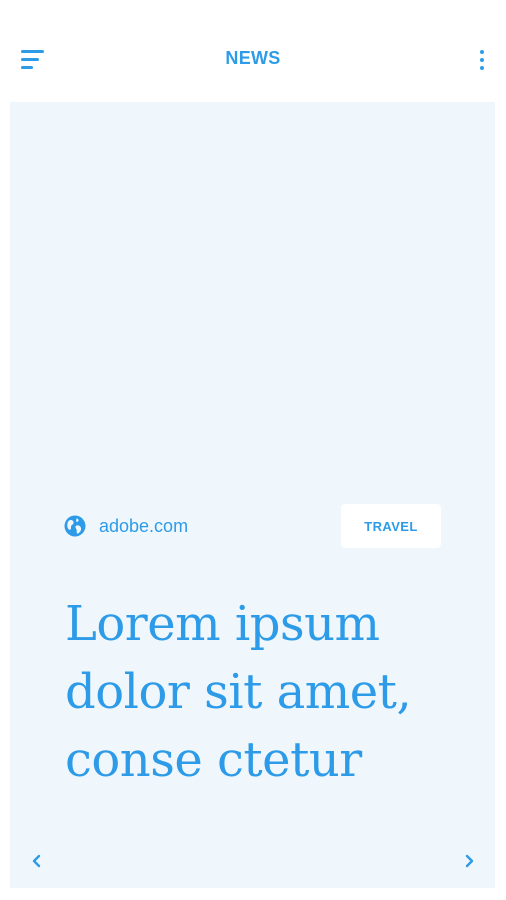 This screenshot has height=900, width=506. Describe the element at coordinates (37, 861) in the screenshot. I see `chevron-left-icon` at that location.